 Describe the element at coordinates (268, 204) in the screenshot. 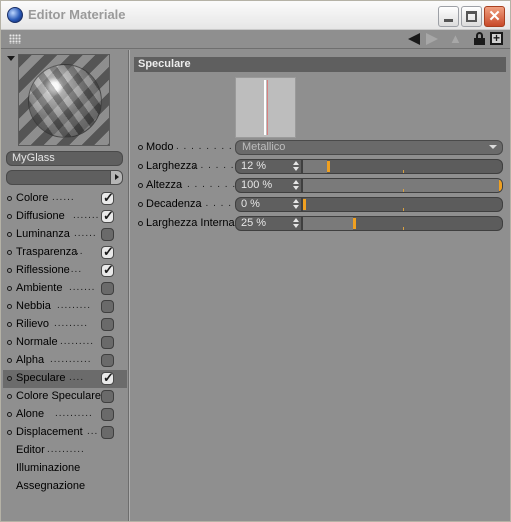

I see `param-value-field: 0 %` at that location.